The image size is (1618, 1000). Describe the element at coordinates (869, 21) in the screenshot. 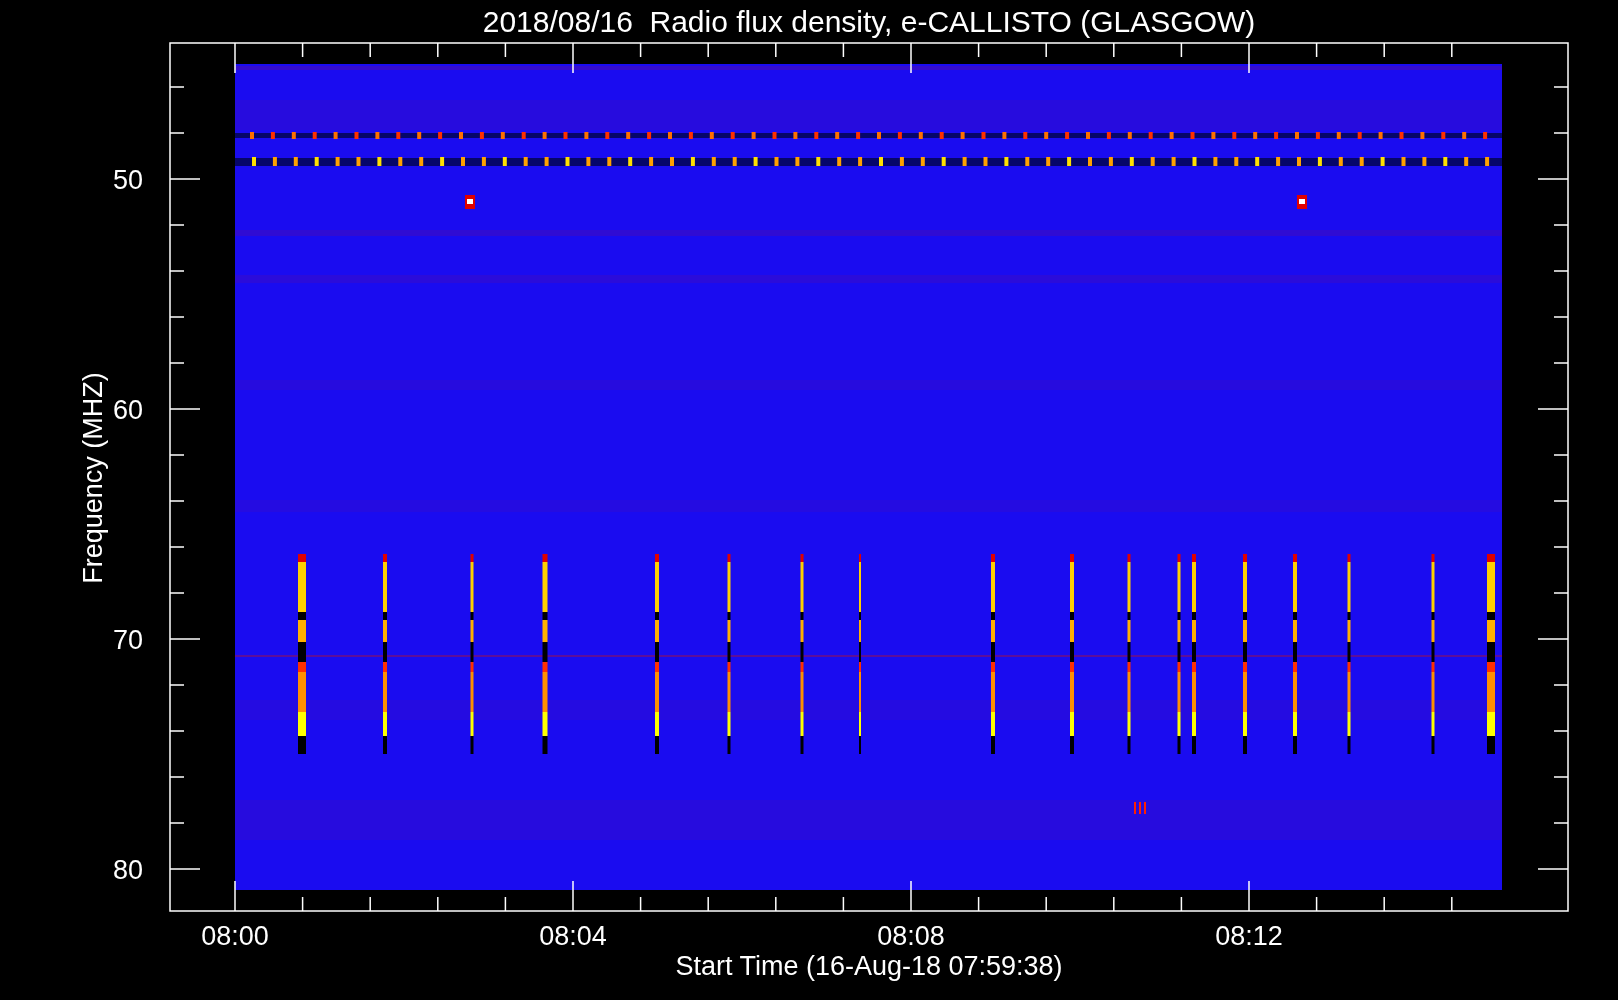

I see `chart-title: 2018/08/16 Radio flux density, e-CALLISTO (GLASGOW)` at that location.